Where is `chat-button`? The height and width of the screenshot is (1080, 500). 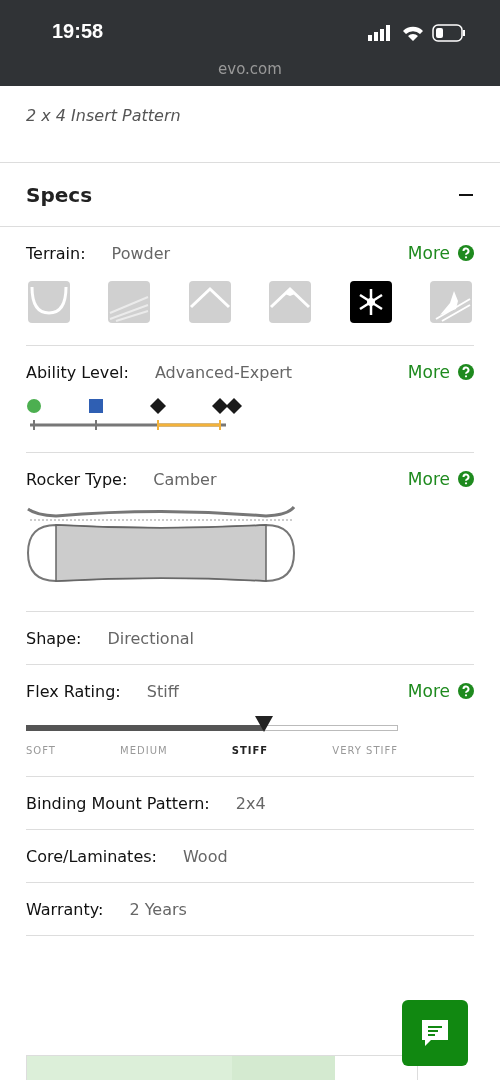 chat-button is located at coordinates (435, 1033).